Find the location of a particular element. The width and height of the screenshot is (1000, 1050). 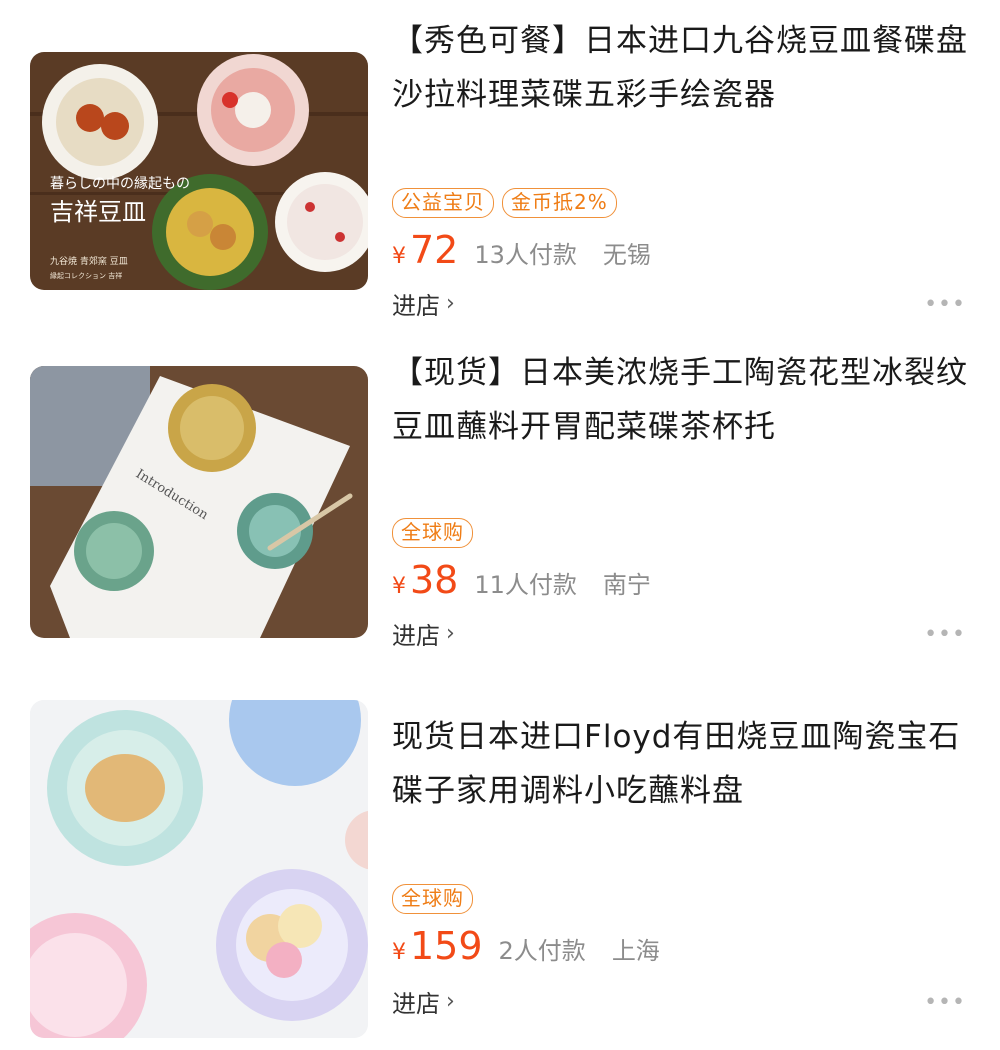

price-row: ¥ 159 2人付款 上海 is located at coordinates (526, 946).